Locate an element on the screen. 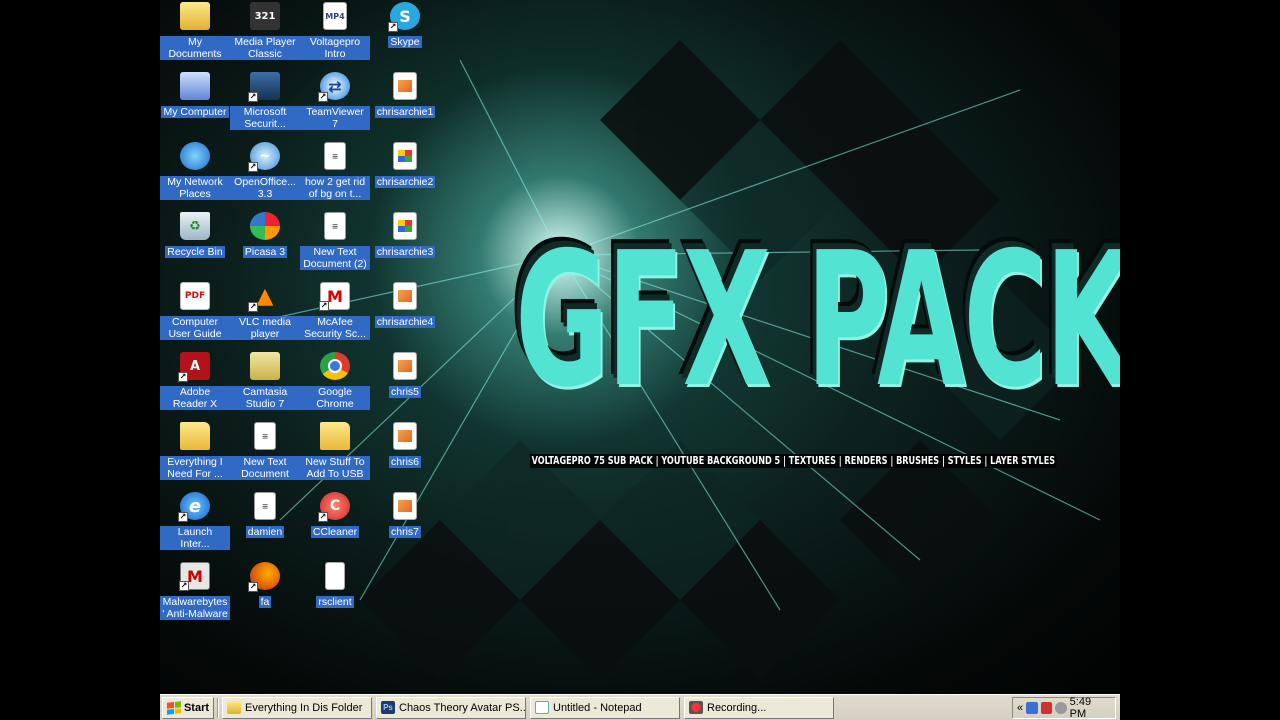 This screenshot has height=720, width=1280. network-tray-icon is located at coordinates (1032, 708).